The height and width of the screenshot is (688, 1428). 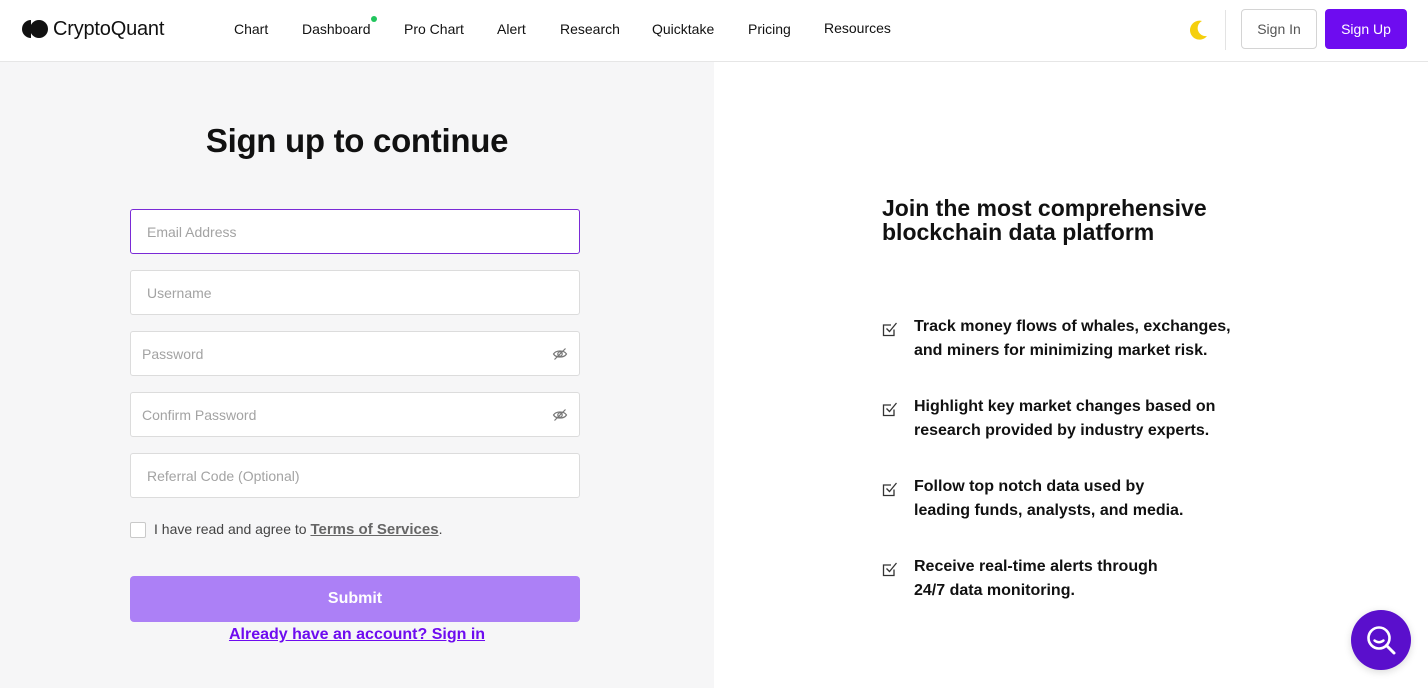 I want to click on cryptoquant-logo-icon, so click(x=35, y=29).